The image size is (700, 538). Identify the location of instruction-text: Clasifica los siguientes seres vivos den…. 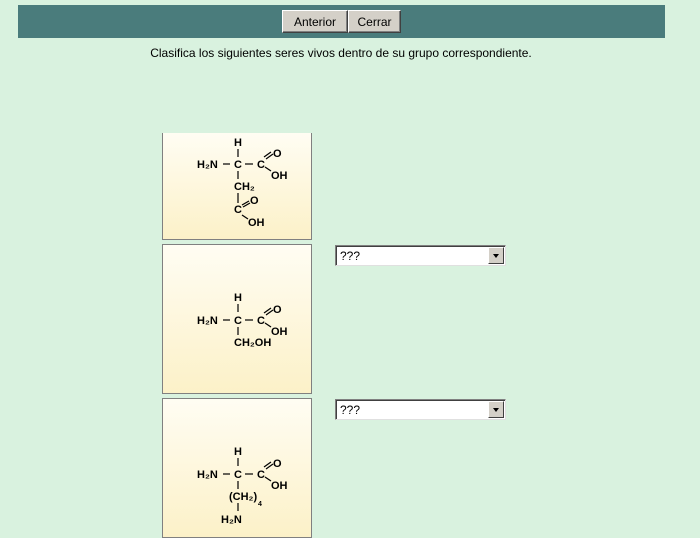
(341, 53).